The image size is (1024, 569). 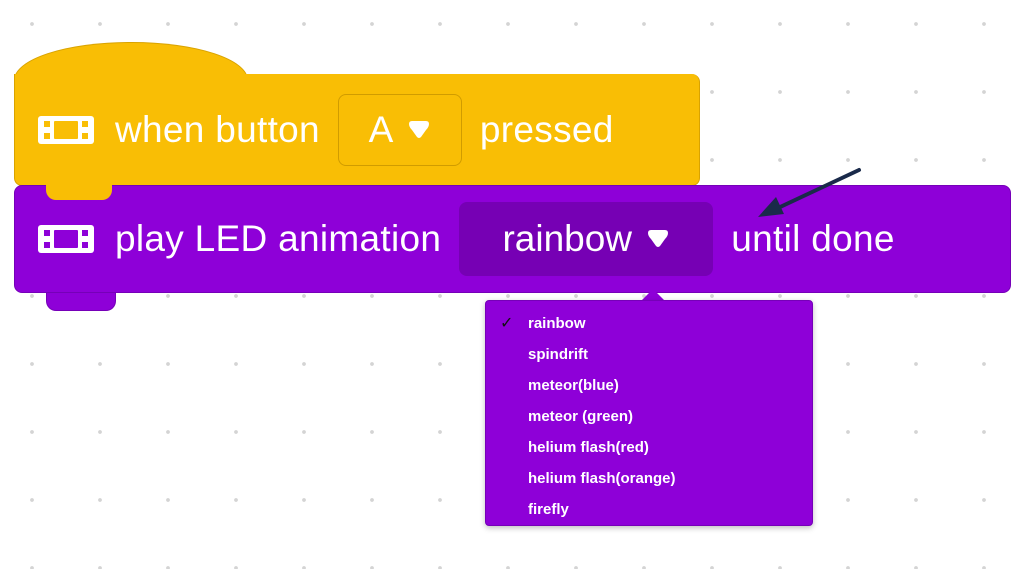 What do you see at coordinates (278, 238) in the screenshot?
I see `block-text-play-led-animation: play LED animation` at bounding box center [278, 238].